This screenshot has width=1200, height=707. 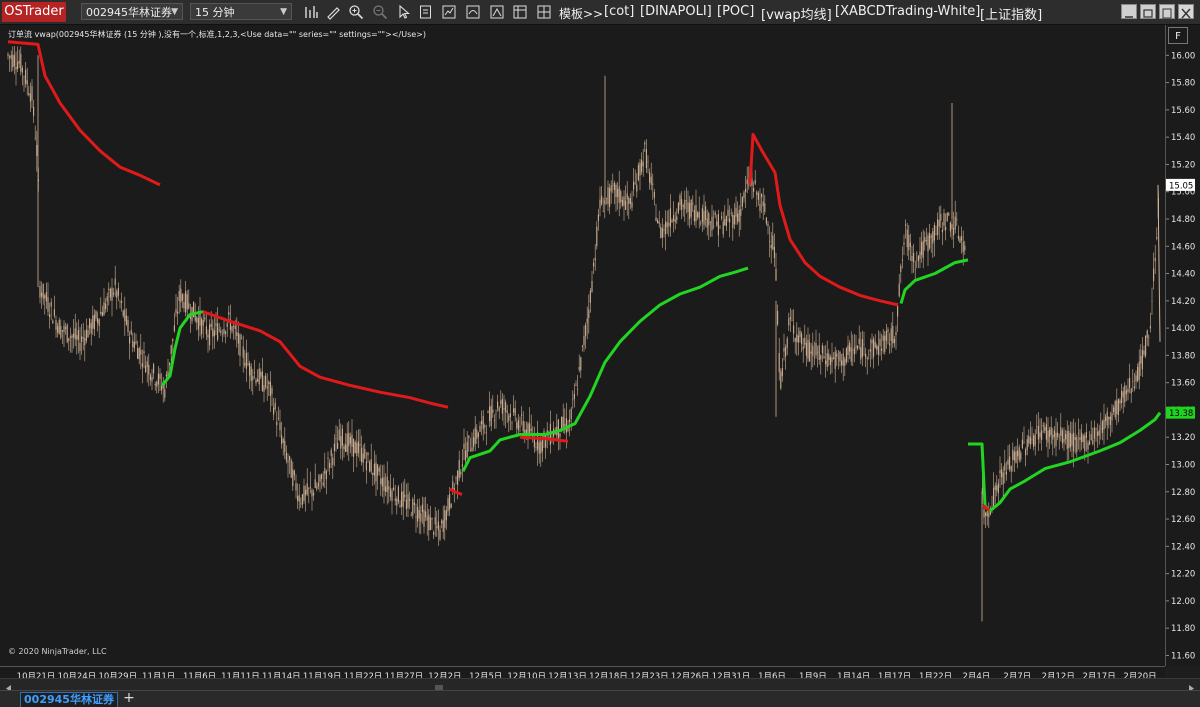 I want to click on data-box-icon, so click(x=520, y=12).